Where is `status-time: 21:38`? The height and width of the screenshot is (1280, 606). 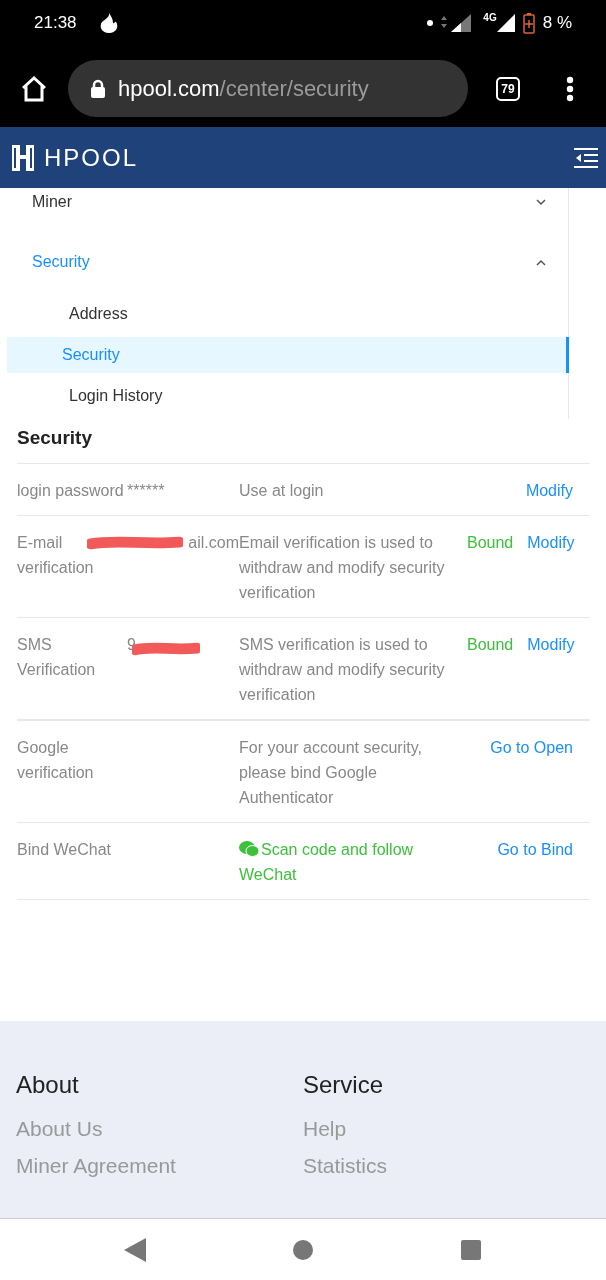 status-time: 21:38 is located at coordinates (55, 23).